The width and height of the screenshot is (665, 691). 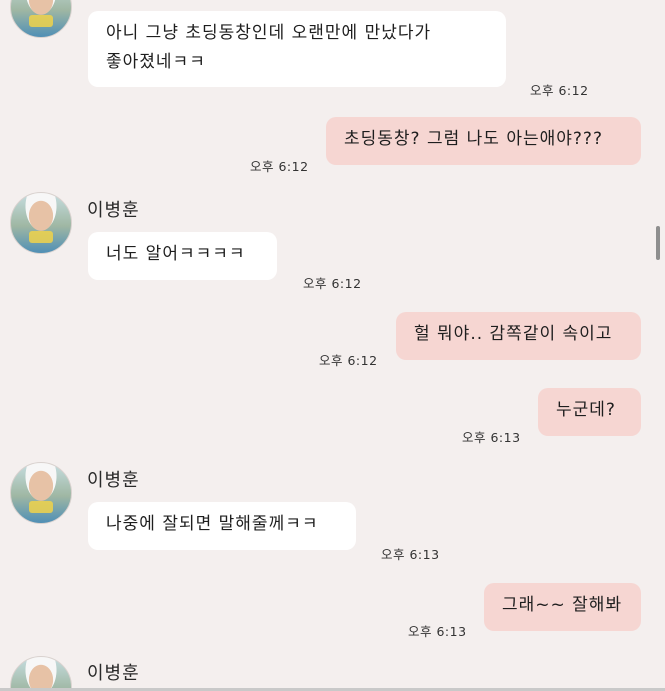 What do you see at coordinates (658, 243) in the screenshot?
I see `scrollbar-thumb` at bounding box center [658, 243].